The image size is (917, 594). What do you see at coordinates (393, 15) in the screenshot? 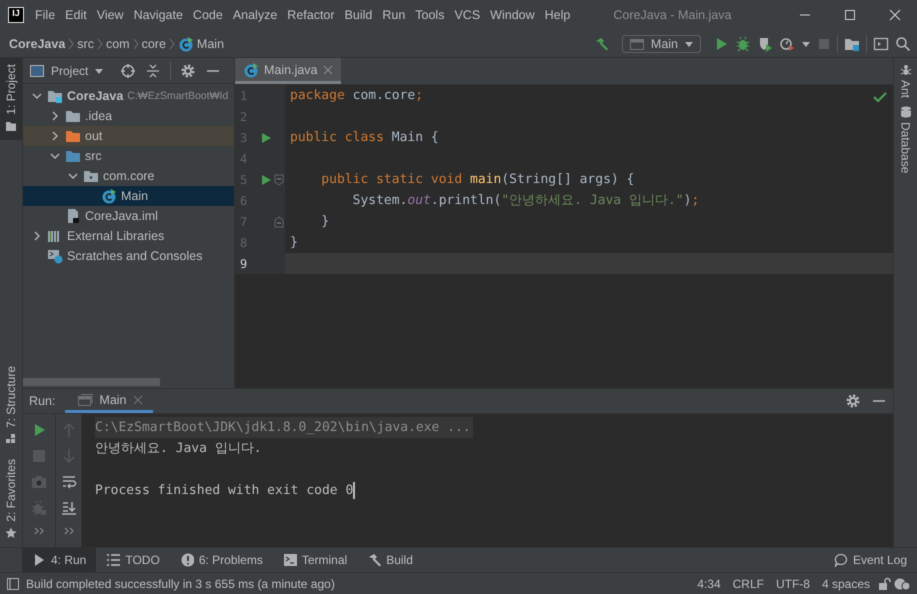
I see `menu-item: Run` at bounding box center [393, 15].